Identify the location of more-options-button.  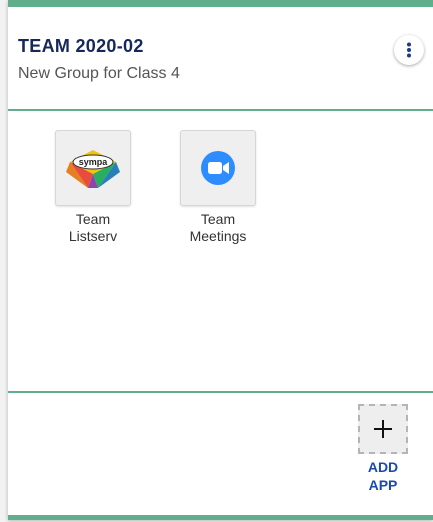
(409, 50).